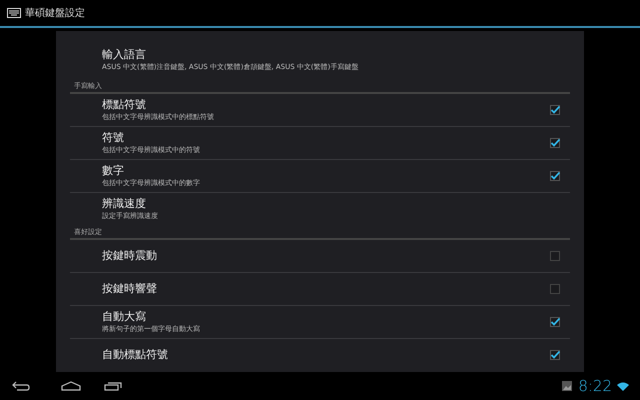 This screenshot has height=400, width=640. I want to click on item-title: 按鍵時響聲, so click(130, 289).